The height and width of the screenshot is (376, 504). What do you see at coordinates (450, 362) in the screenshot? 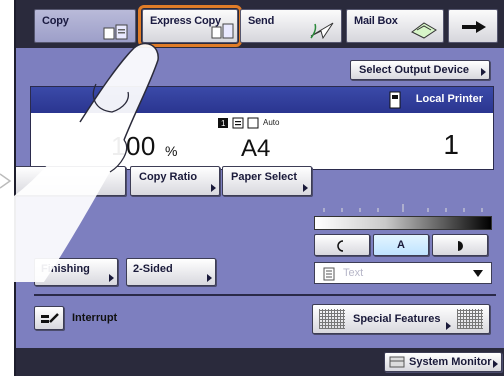
I see `system-monitor-label: System Monitor` at bounding box center [450, 362].